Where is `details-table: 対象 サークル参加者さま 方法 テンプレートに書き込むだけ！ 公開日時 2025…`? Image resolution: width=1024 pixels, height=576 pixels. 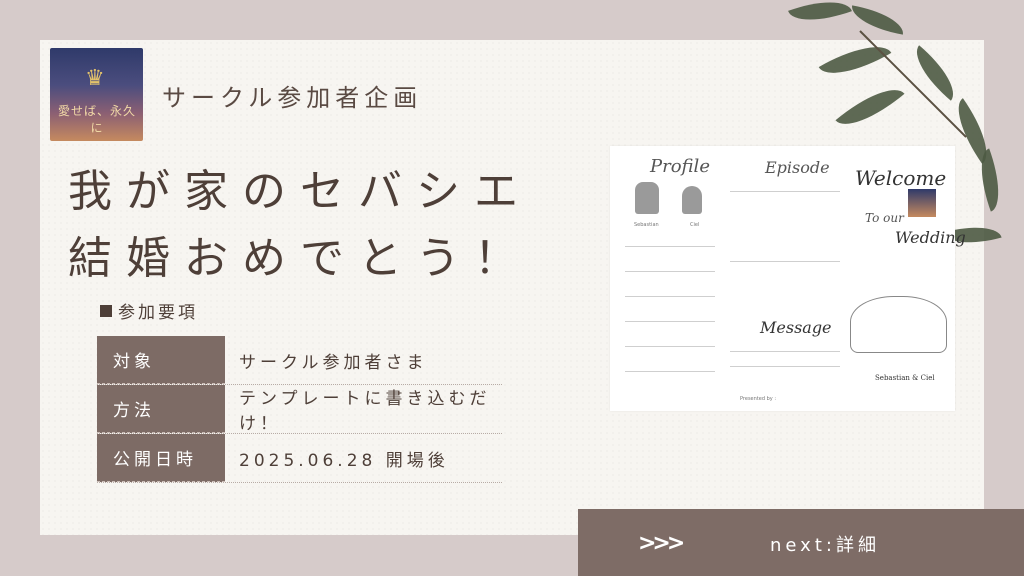
details-table: 対象 サークル参加者さま 方法 テンプレートに書き込むだけ！ 公開日時 2025… is located at coordinates (299, 409).